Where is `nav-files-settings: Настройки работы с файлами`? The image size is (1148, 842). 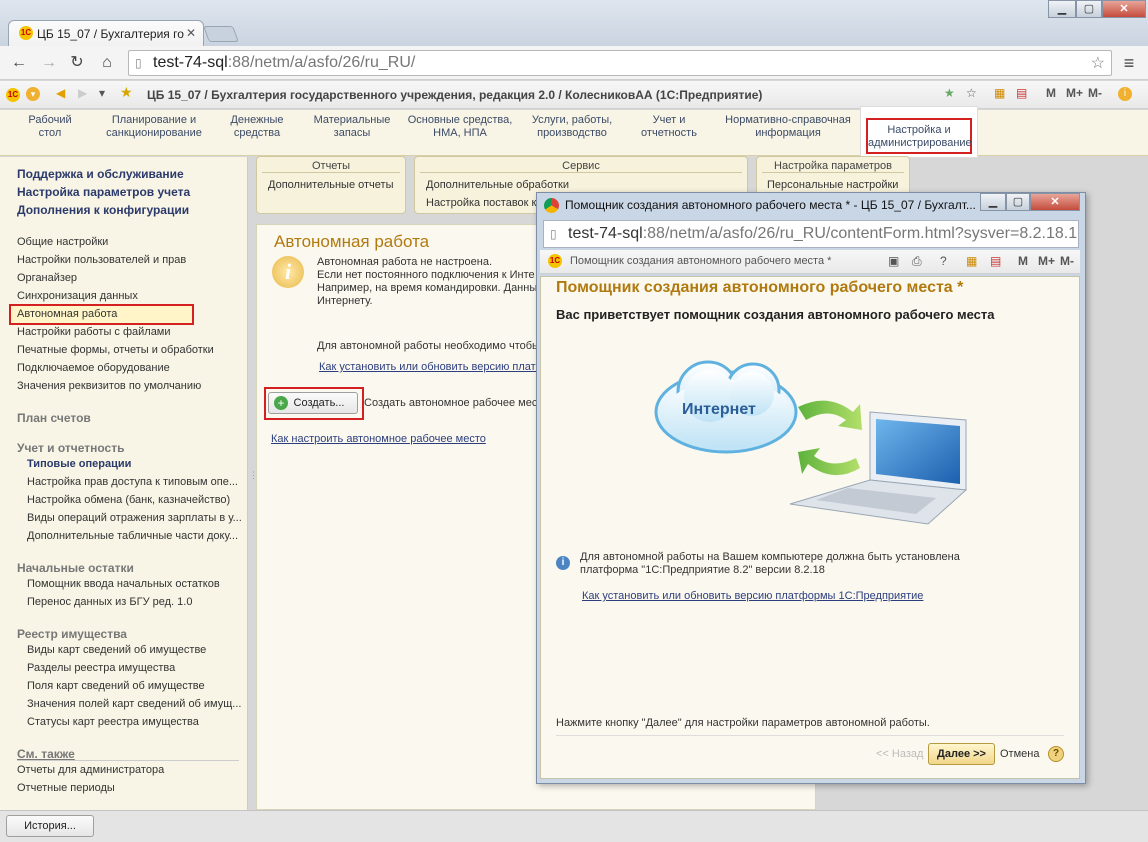
nav-files-settings: Настройки работы с файлами is located at coordinates (94, 332).